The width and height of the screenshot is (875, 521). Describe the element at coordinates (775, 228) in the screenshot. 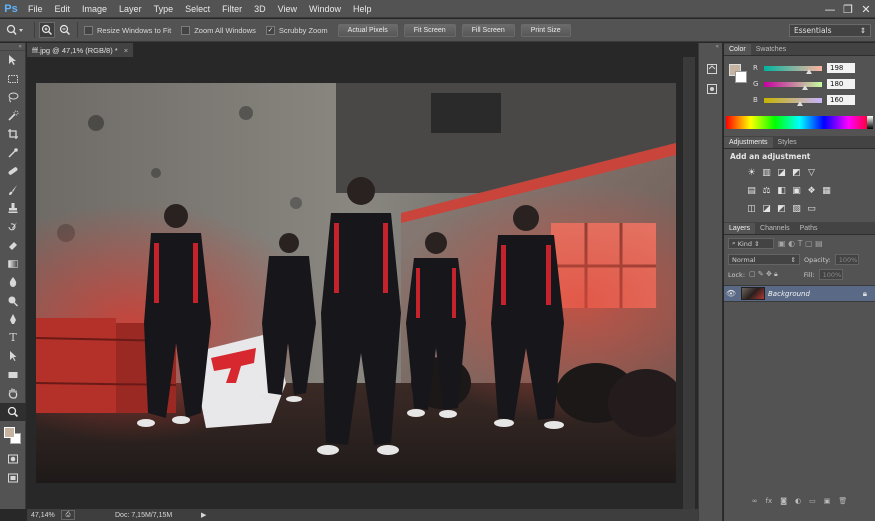

I see `tab-channels: Channels` at that location.